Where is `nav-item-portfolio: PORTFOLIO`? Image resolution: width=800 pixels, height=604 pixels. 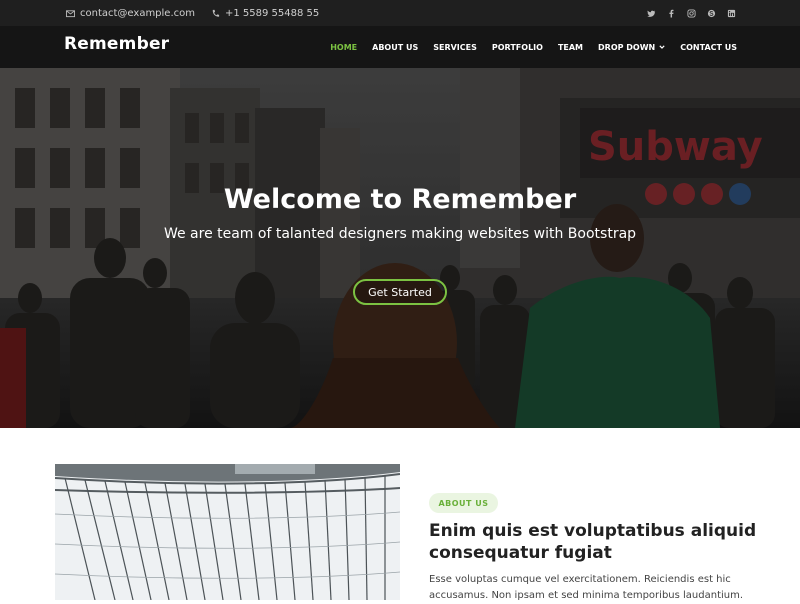
nav-item-portfolio: PORTFOLIO is located at coordinates (517, 47).